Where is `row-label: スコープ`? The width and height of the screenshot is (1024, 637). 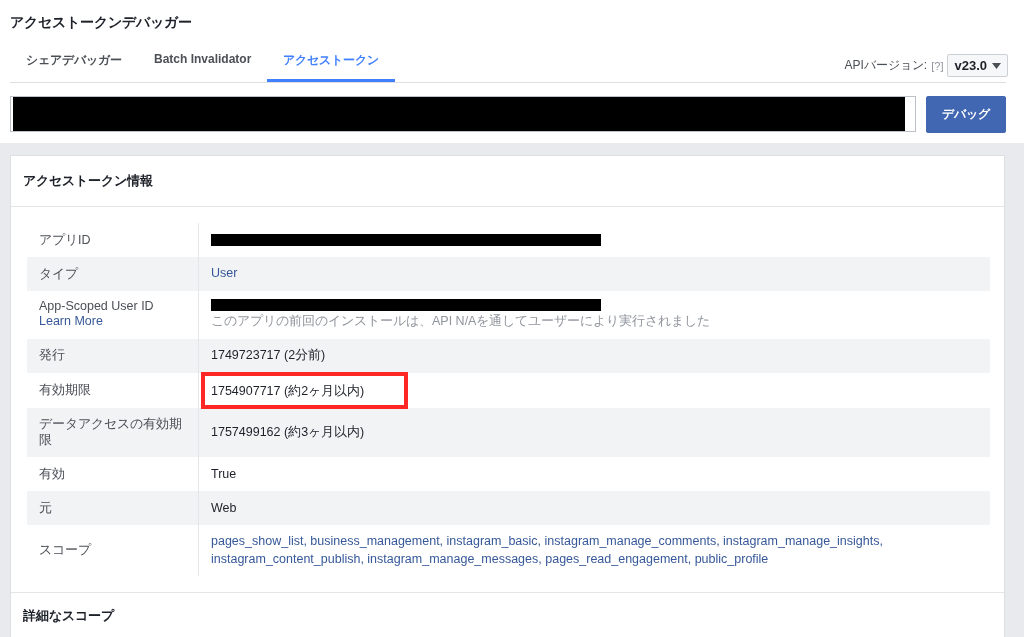 row-label: スコープ is located at coordinates (113, 551).